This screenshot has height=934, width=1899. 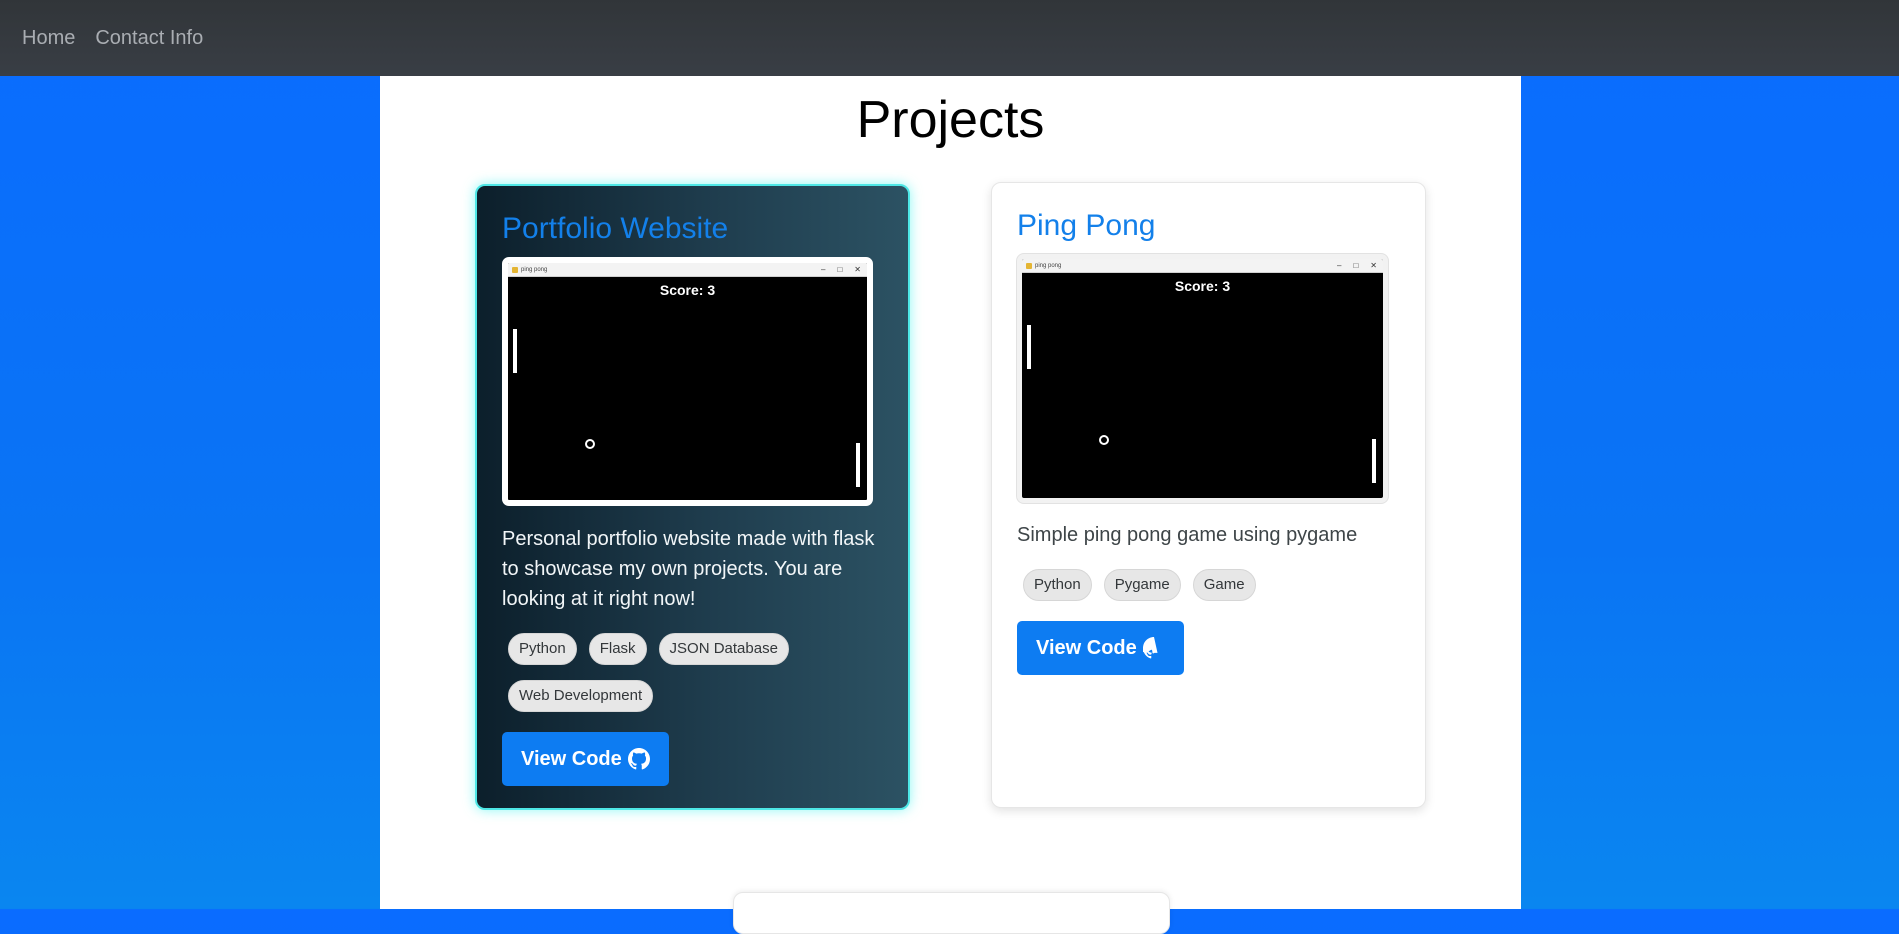 I want to click on top-navbar: Home Contact Info, so click(x=949, y=38).